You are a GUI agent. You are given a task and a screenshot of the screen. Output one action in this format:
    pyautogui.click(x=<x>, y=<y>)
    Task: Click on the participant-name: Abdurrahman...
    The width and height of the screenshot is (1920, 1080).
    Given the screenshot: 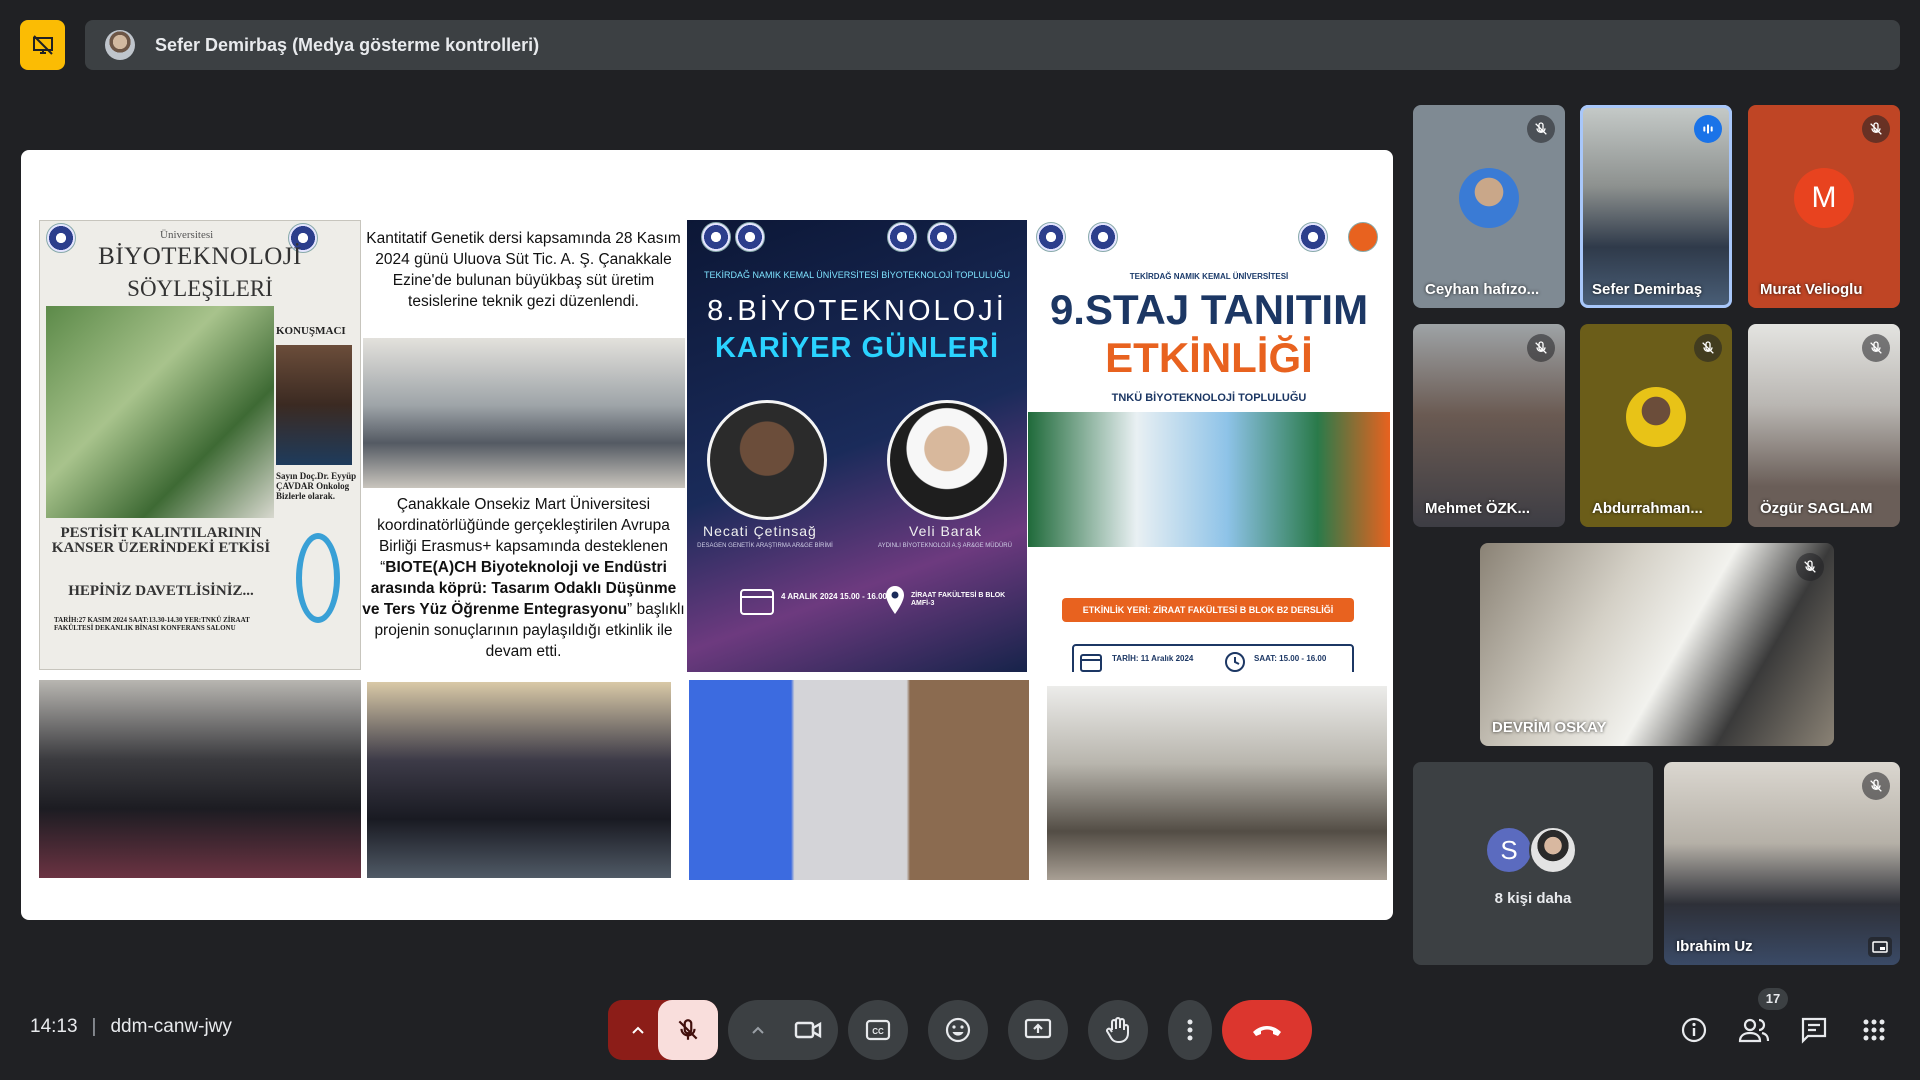 What is the action you would take?
    pyautogui.click(x=1647, y=508)
    